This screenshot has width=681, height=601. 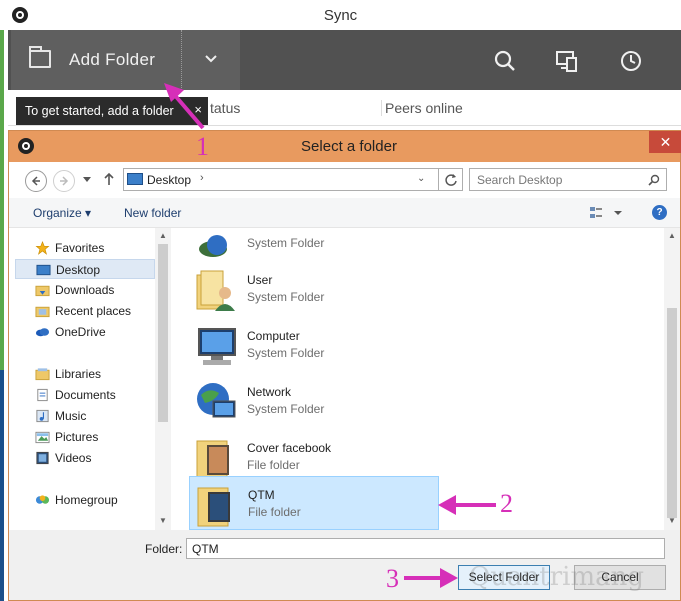 What do you see at coordinates (568, 179) in the screenshot?
I see `search-input: Search Desktop` at bounding box center [568, 179].